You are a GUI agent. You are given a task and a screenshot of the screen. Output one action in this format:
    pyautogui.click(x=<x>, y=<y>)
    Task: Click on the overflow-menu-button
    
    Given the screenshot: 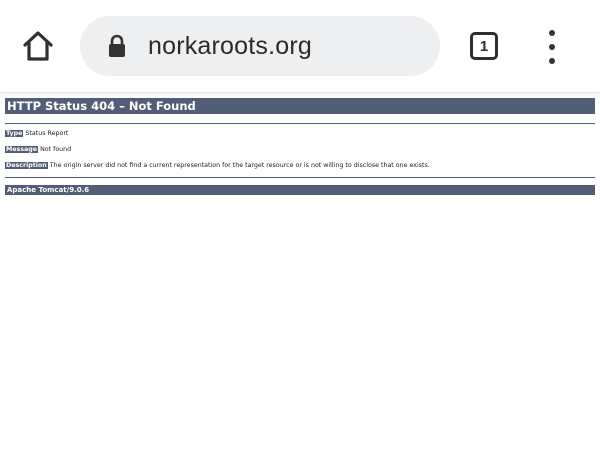 What is the action you would take?
    pyautogui.click(x=552, y=47)
    